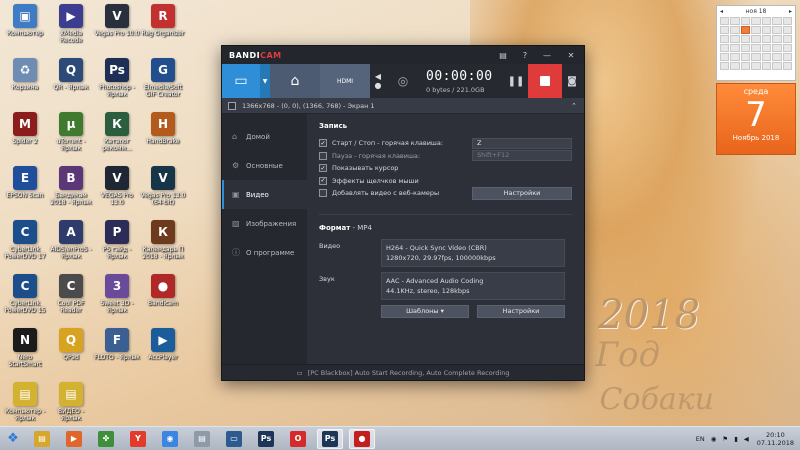 The height and width of the screenshot is (450, 800). I want to click on start-stop-hotkey-checkbox: ✓, so click(323, 143).